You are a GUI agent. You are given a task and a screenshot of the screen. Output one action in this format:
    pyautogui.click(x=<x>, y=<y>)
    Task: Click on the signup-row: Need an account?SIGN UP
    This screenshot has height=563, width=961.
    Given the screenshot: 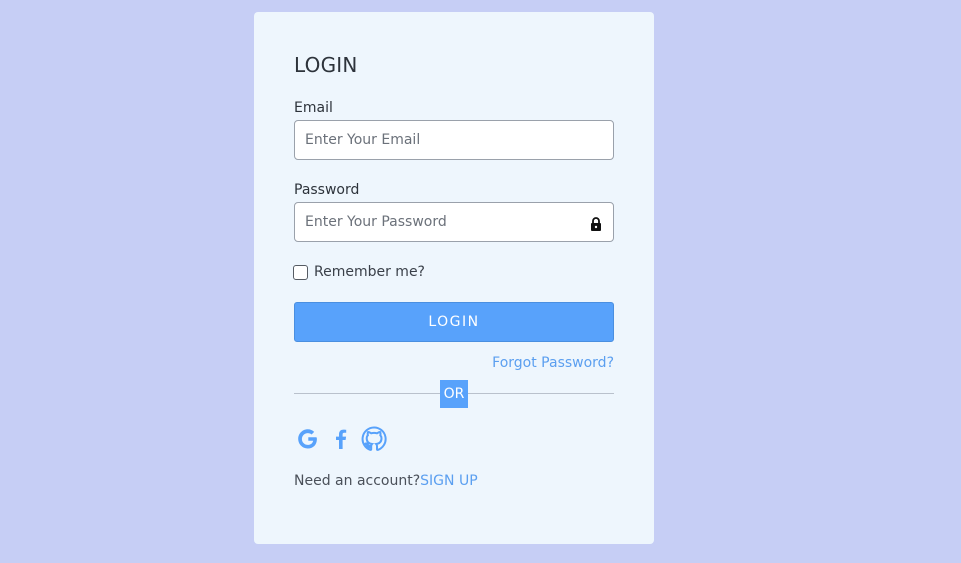 What is the action you would take?
    pyautogui.click(x=454, y=481)
    